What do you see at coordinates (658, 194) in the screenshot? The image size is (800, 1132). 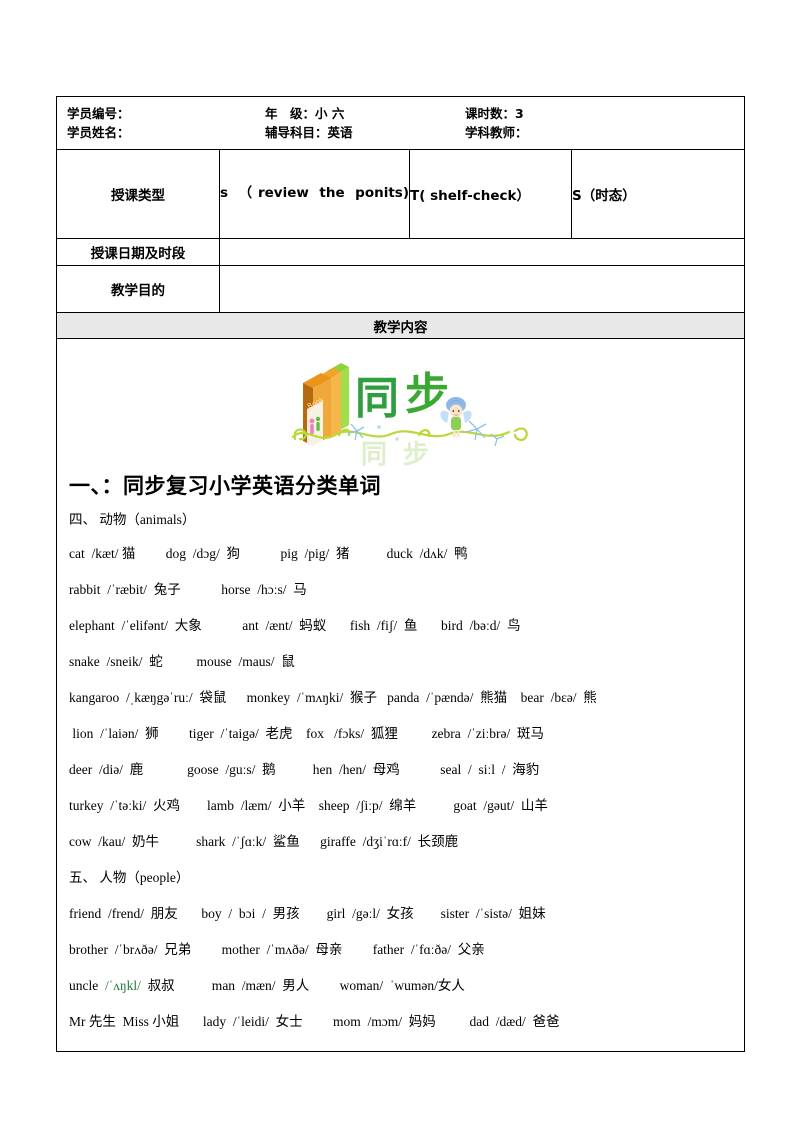 I see `lesson-type-cell-c: S（时态）` at bounding box center [658, 194].